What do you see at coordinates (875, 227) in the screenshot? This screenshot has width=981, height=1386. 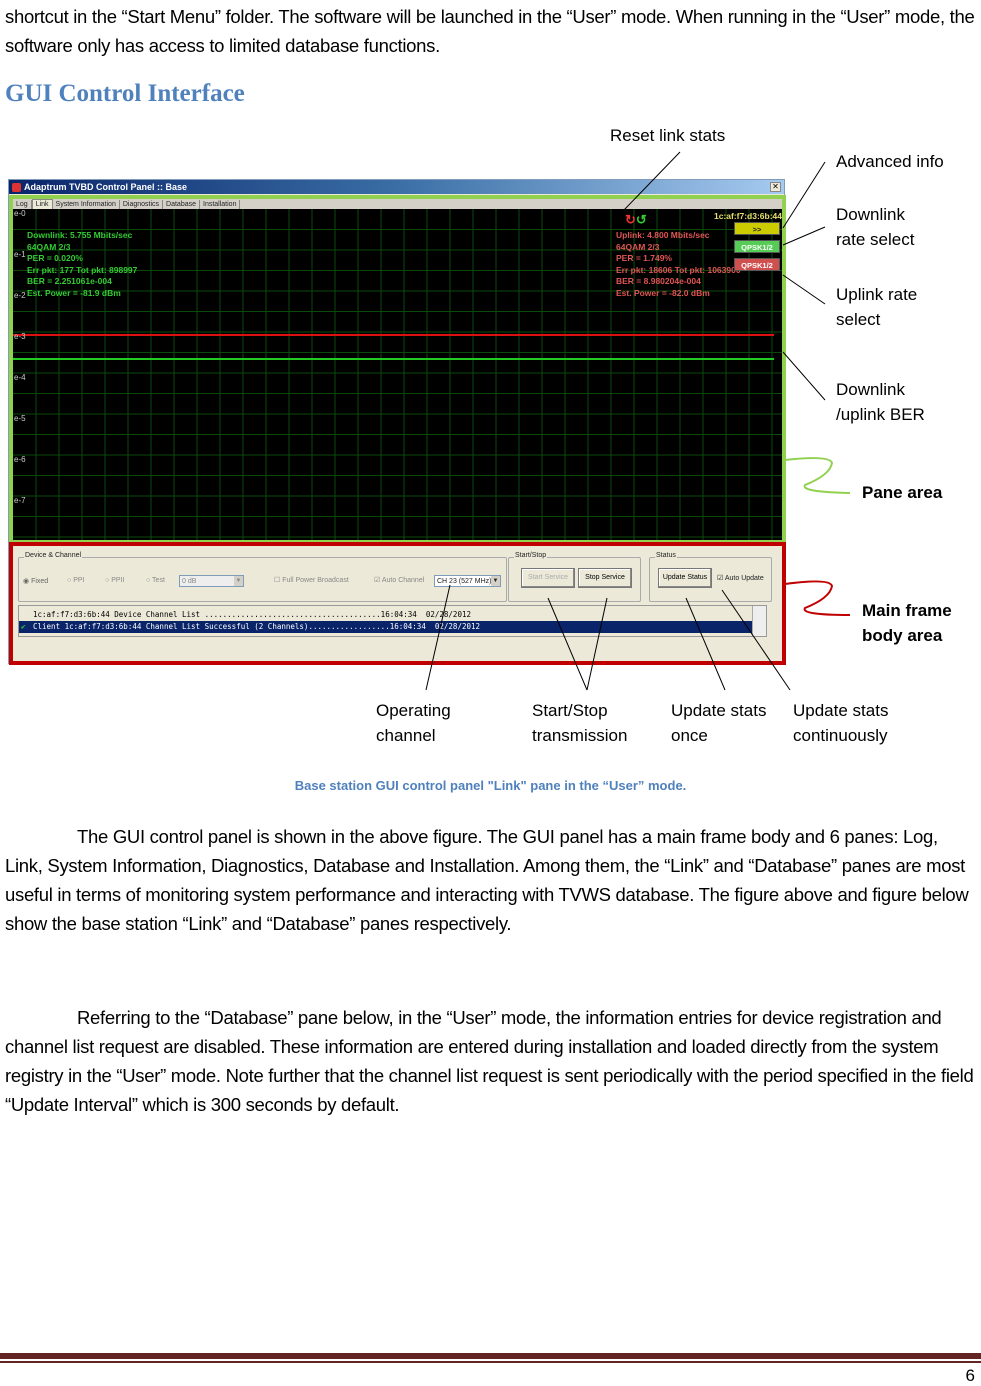 I see `annotation-downlink-rate: Downlink rate select` at bounding box center [875, 227].